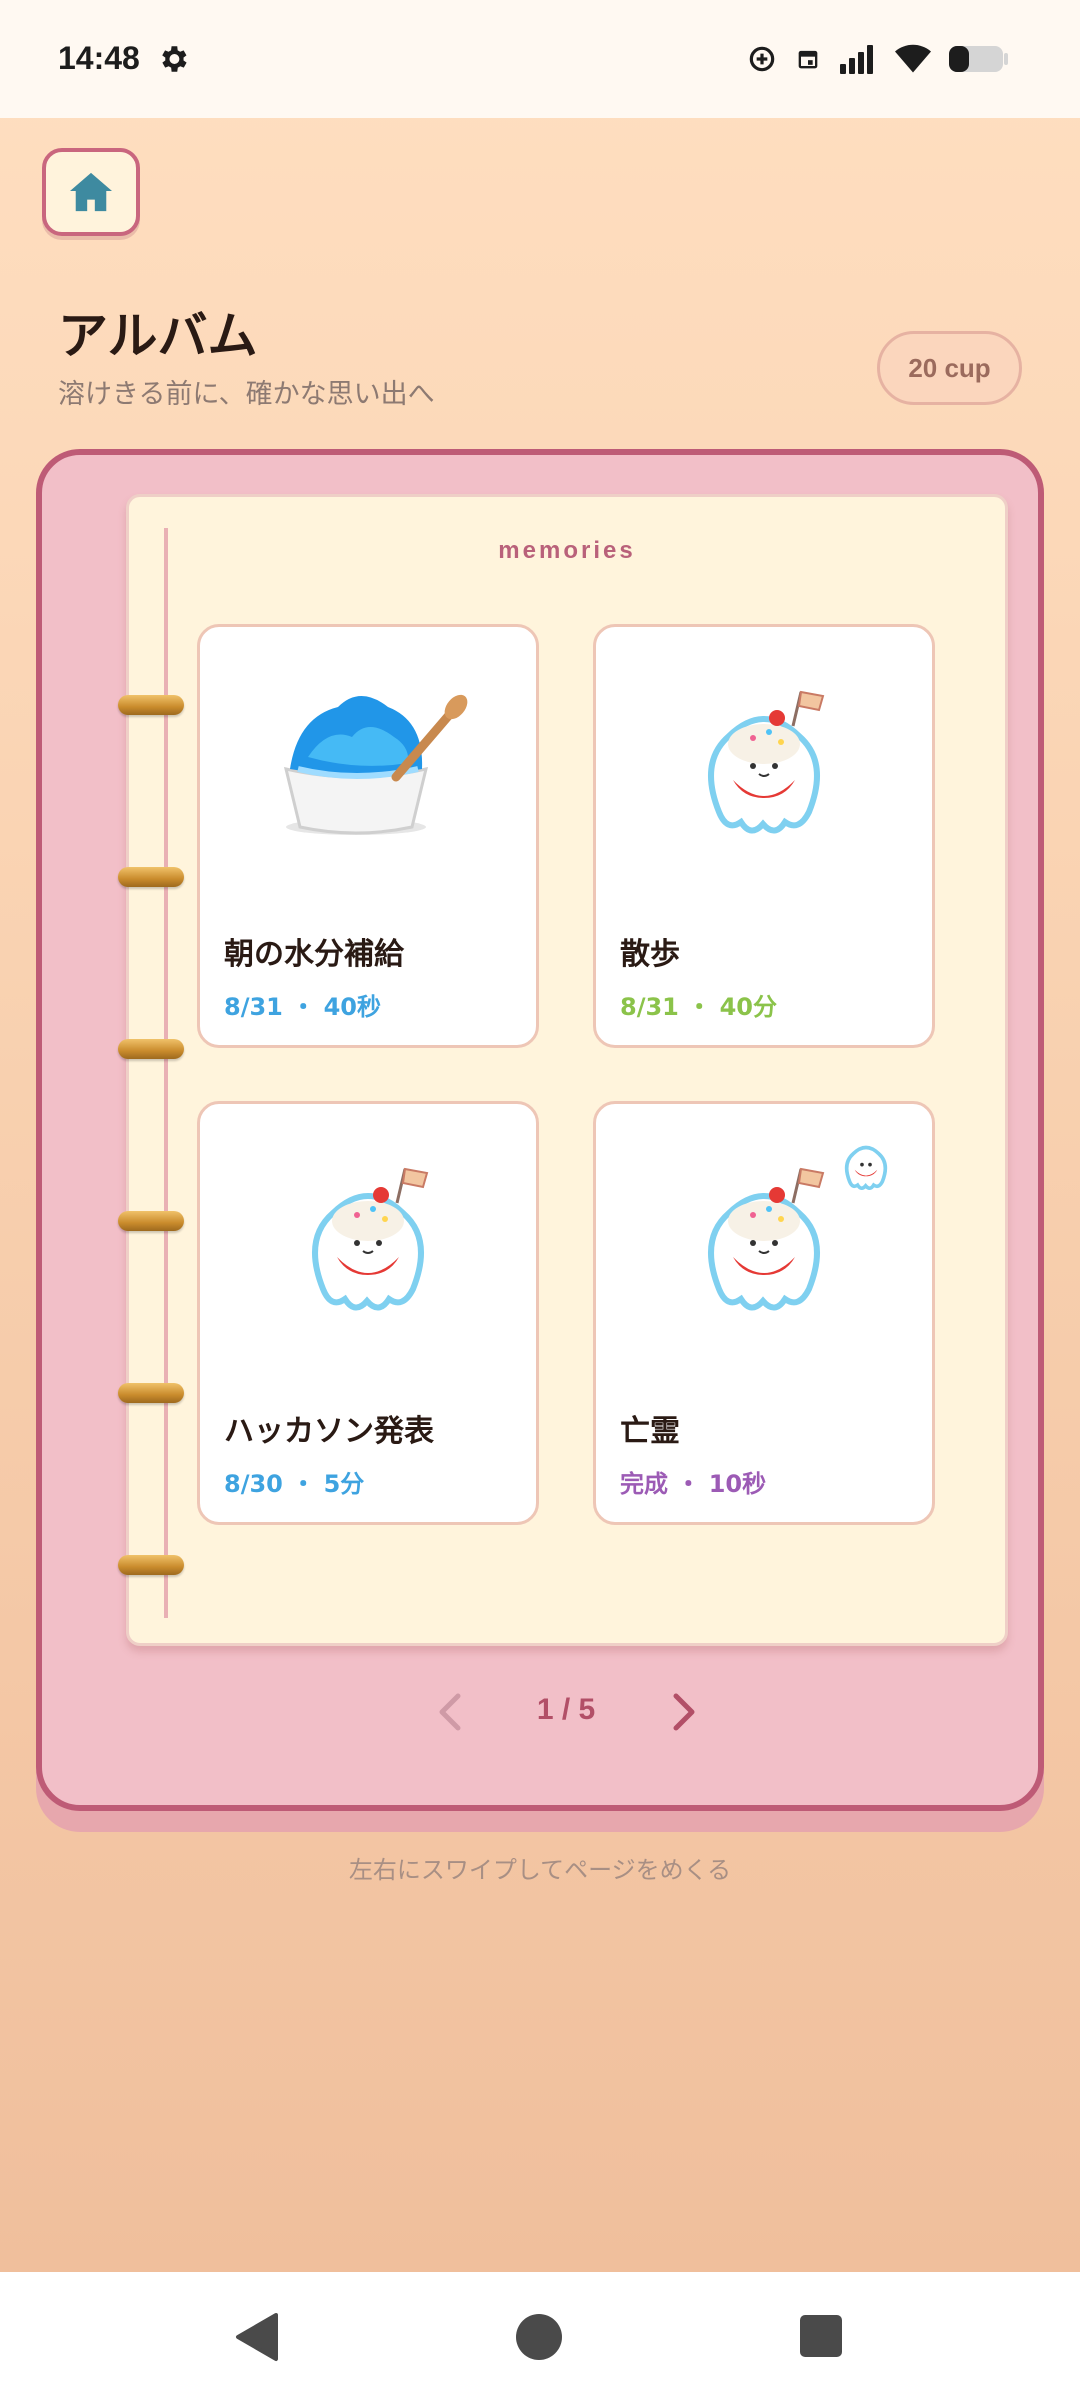  What do you see at coordinates (821, 2336) in the screenshot?
I see `recent-apps-square-icon` at bounding box center [821, 2336].